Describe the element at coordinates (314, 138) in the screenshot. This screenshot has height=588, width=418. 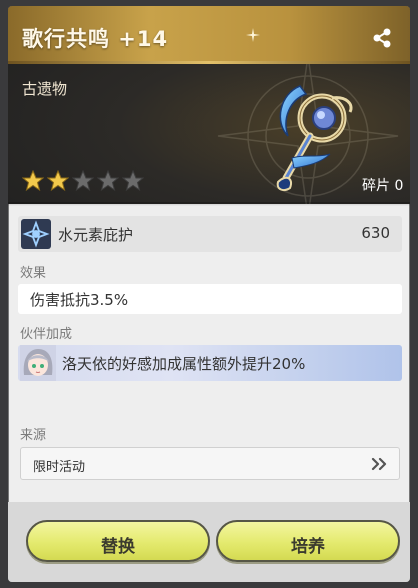
I see `weapon-image` at that location.